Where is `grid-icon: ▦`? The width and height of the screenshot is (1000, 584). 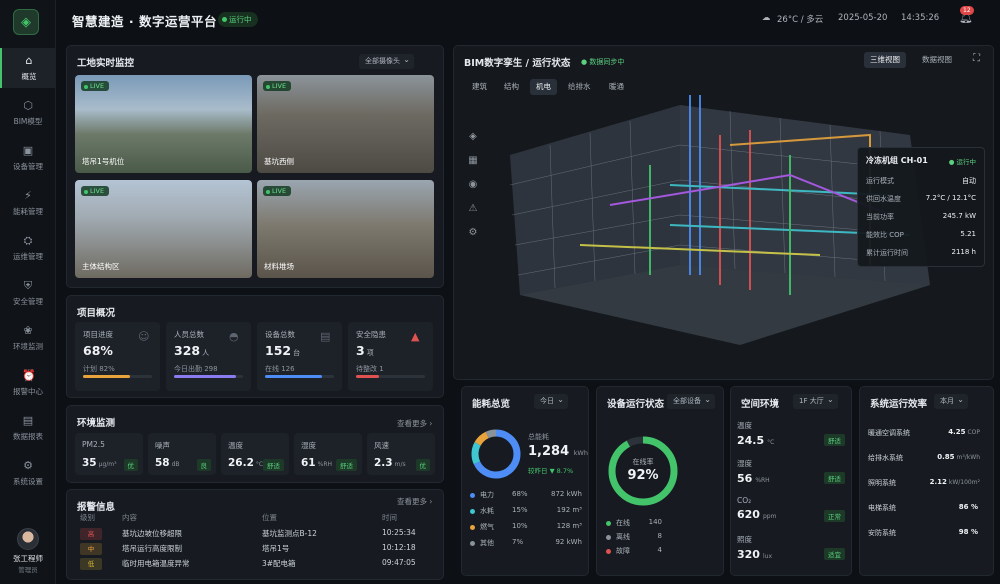
grid-icon: ▦ is located at coordinates (473, 161).